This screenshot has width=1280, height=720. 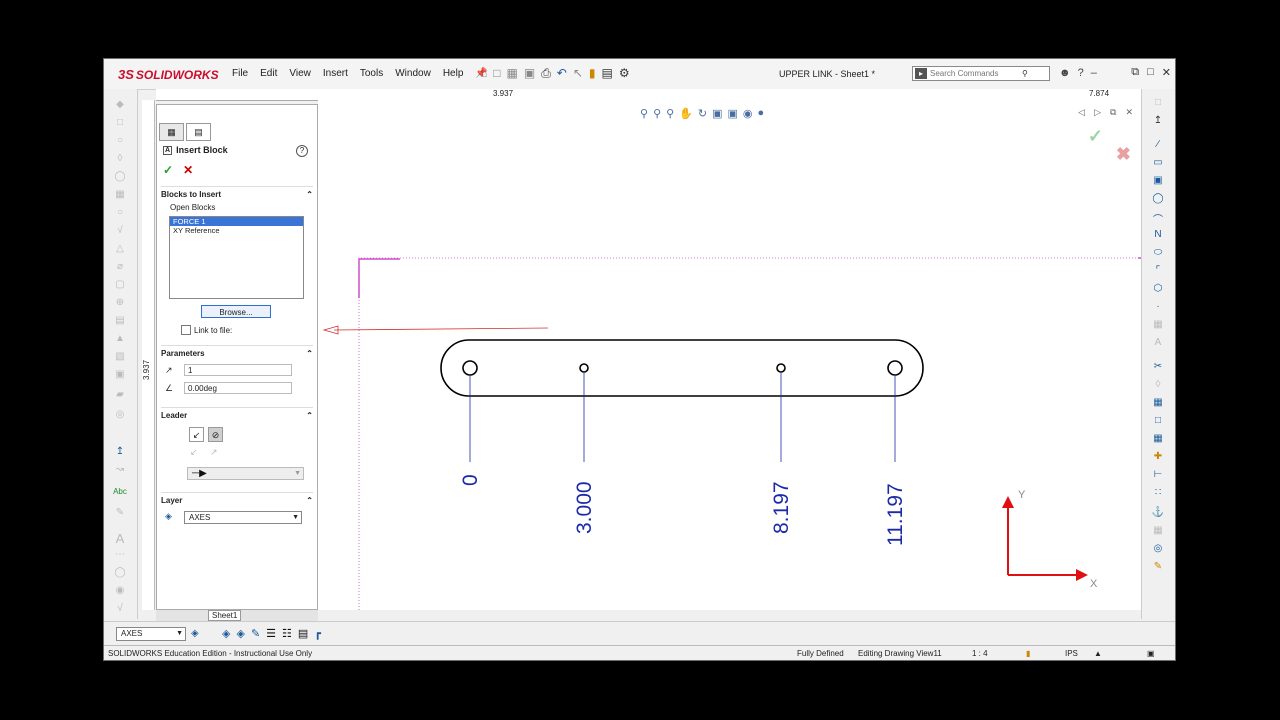 What do you see at coordinates (1028, 653) in the screenshot?
I see `rebuild-status-icon: ▮` at bounding box center [1028, 653].